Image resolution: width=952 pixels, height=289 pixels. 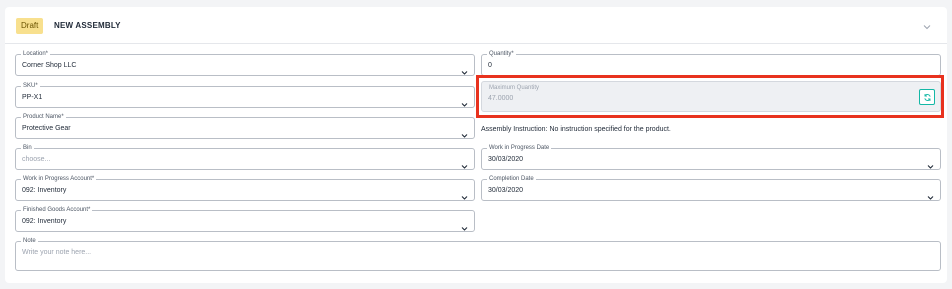 What do you see at coordinates (30, 86) in the screenshot?
I see `sku-label: SKU*` at bounding box center [30, 86].